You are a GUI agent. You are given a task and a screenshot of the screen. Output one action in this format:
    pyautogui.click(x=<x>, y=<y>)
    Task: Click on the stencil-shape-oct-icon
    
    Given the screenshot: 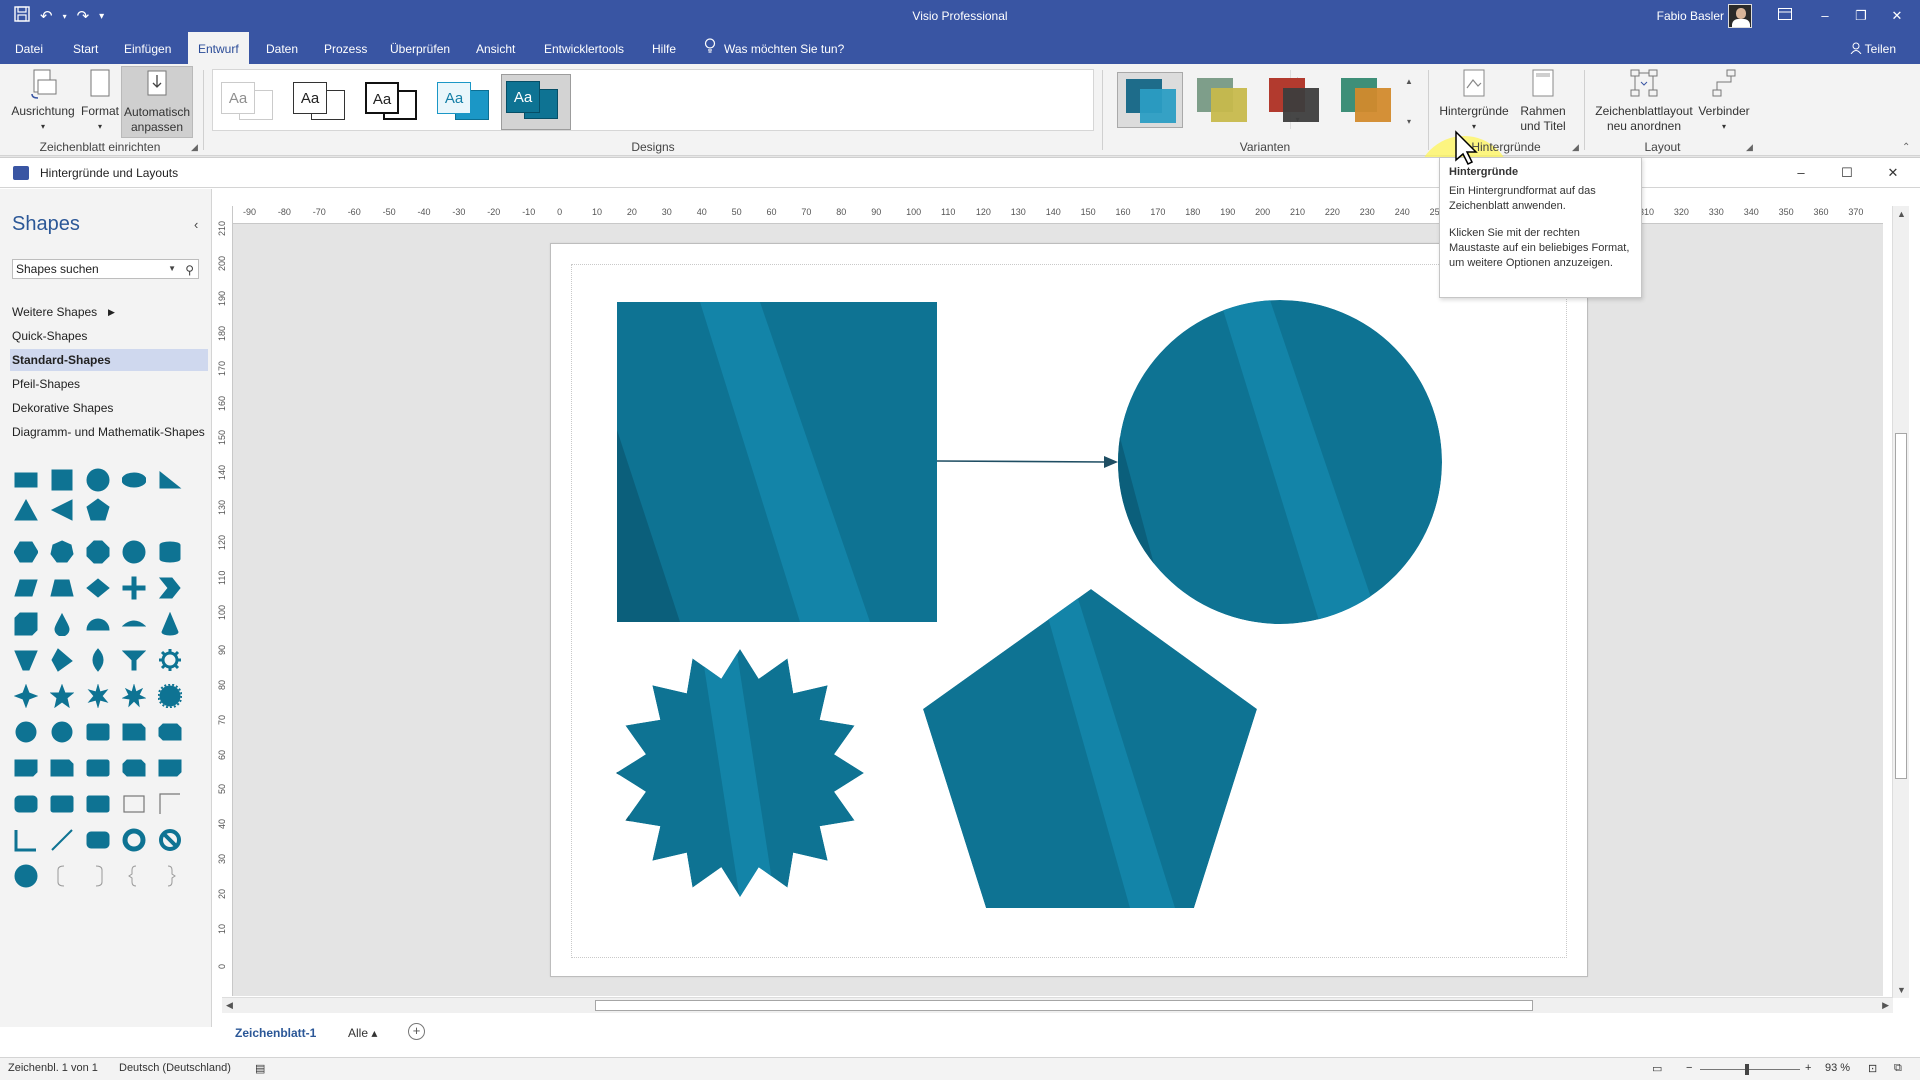 What is the action you would take?
    pyautogui.click(x=98, y=552)
    